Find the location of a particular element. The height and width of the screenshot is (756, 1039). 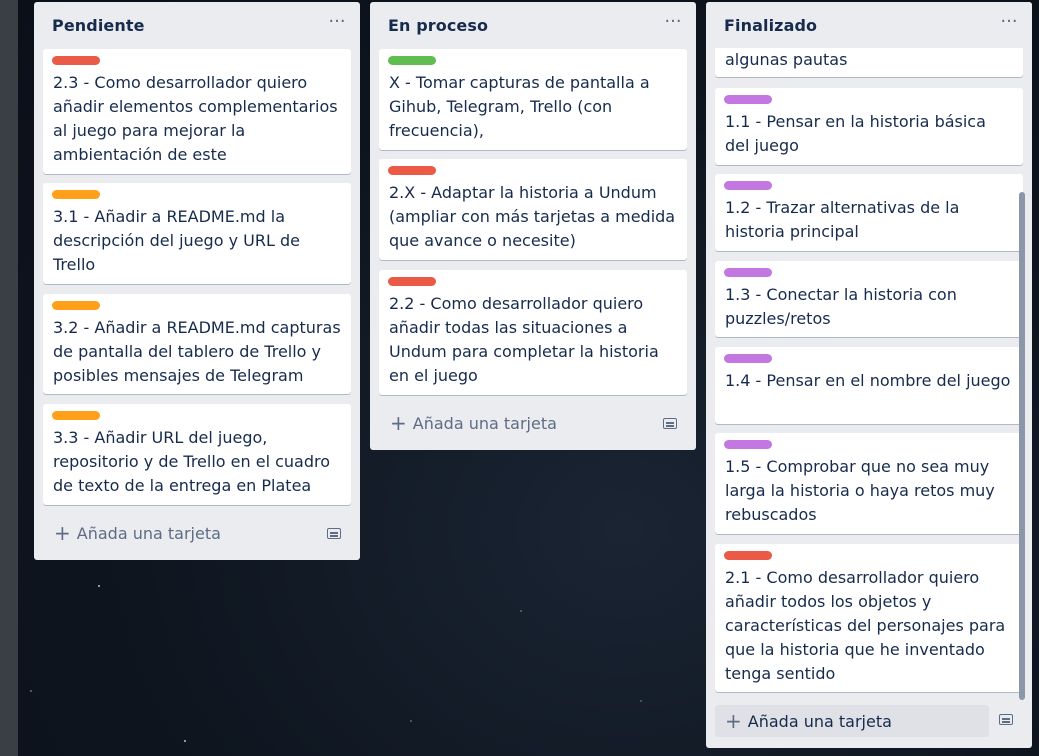

list-scrollbar is located at coordinates (1022, 446).